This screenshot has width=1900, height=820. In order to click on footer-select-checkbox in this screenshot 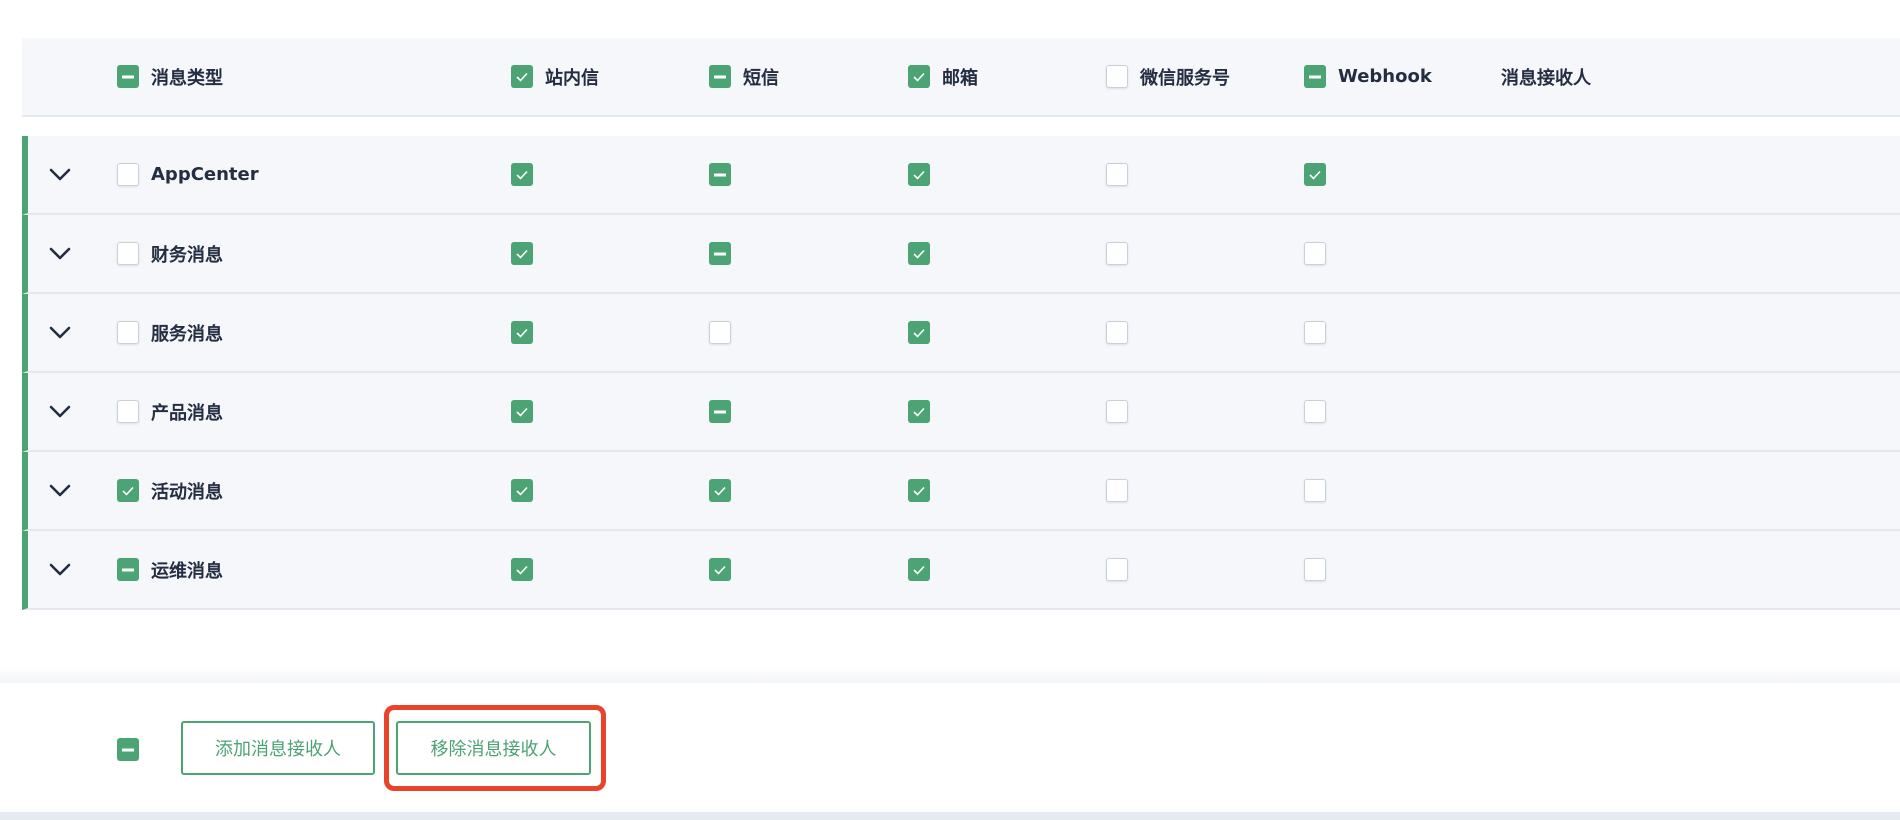, I will do `click(128, 749)`.